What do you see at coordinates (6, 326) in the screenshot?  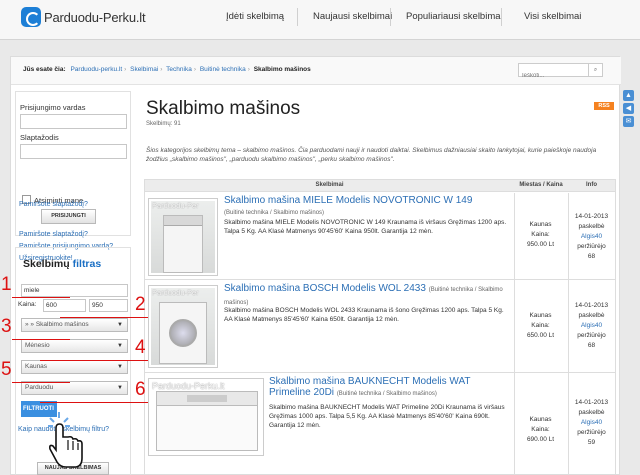 I see `callout-number: 3` at bounding box center [6, 326].